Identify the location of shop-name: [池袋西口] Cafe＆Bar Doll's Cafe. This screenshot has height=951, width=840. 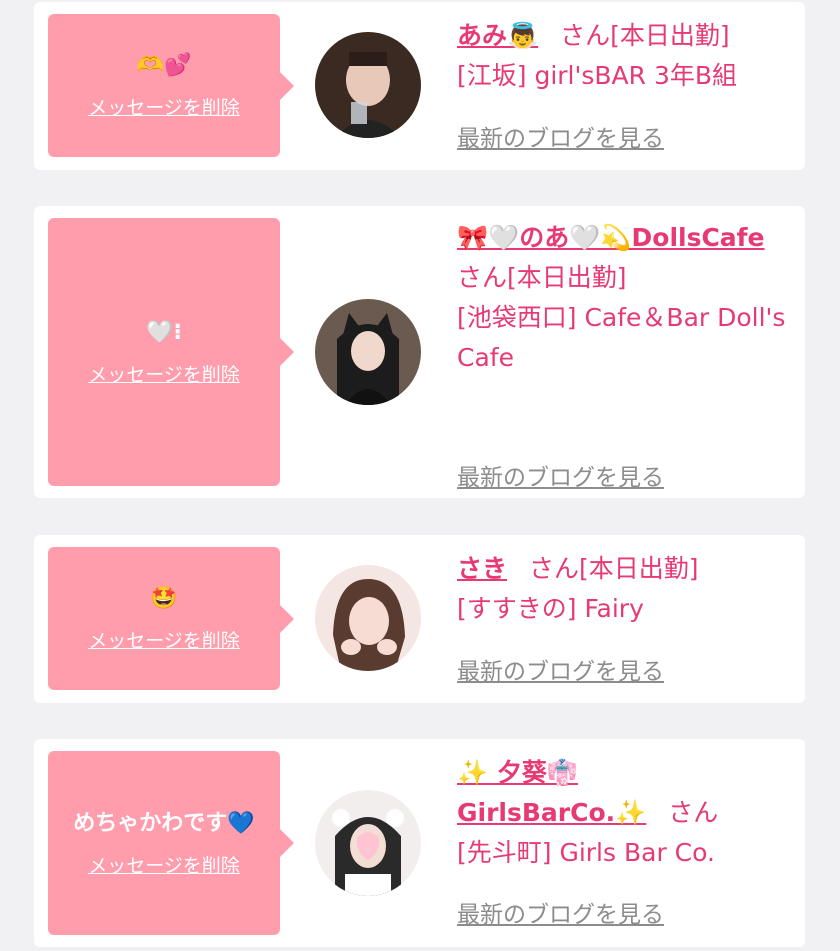
(621, 337).